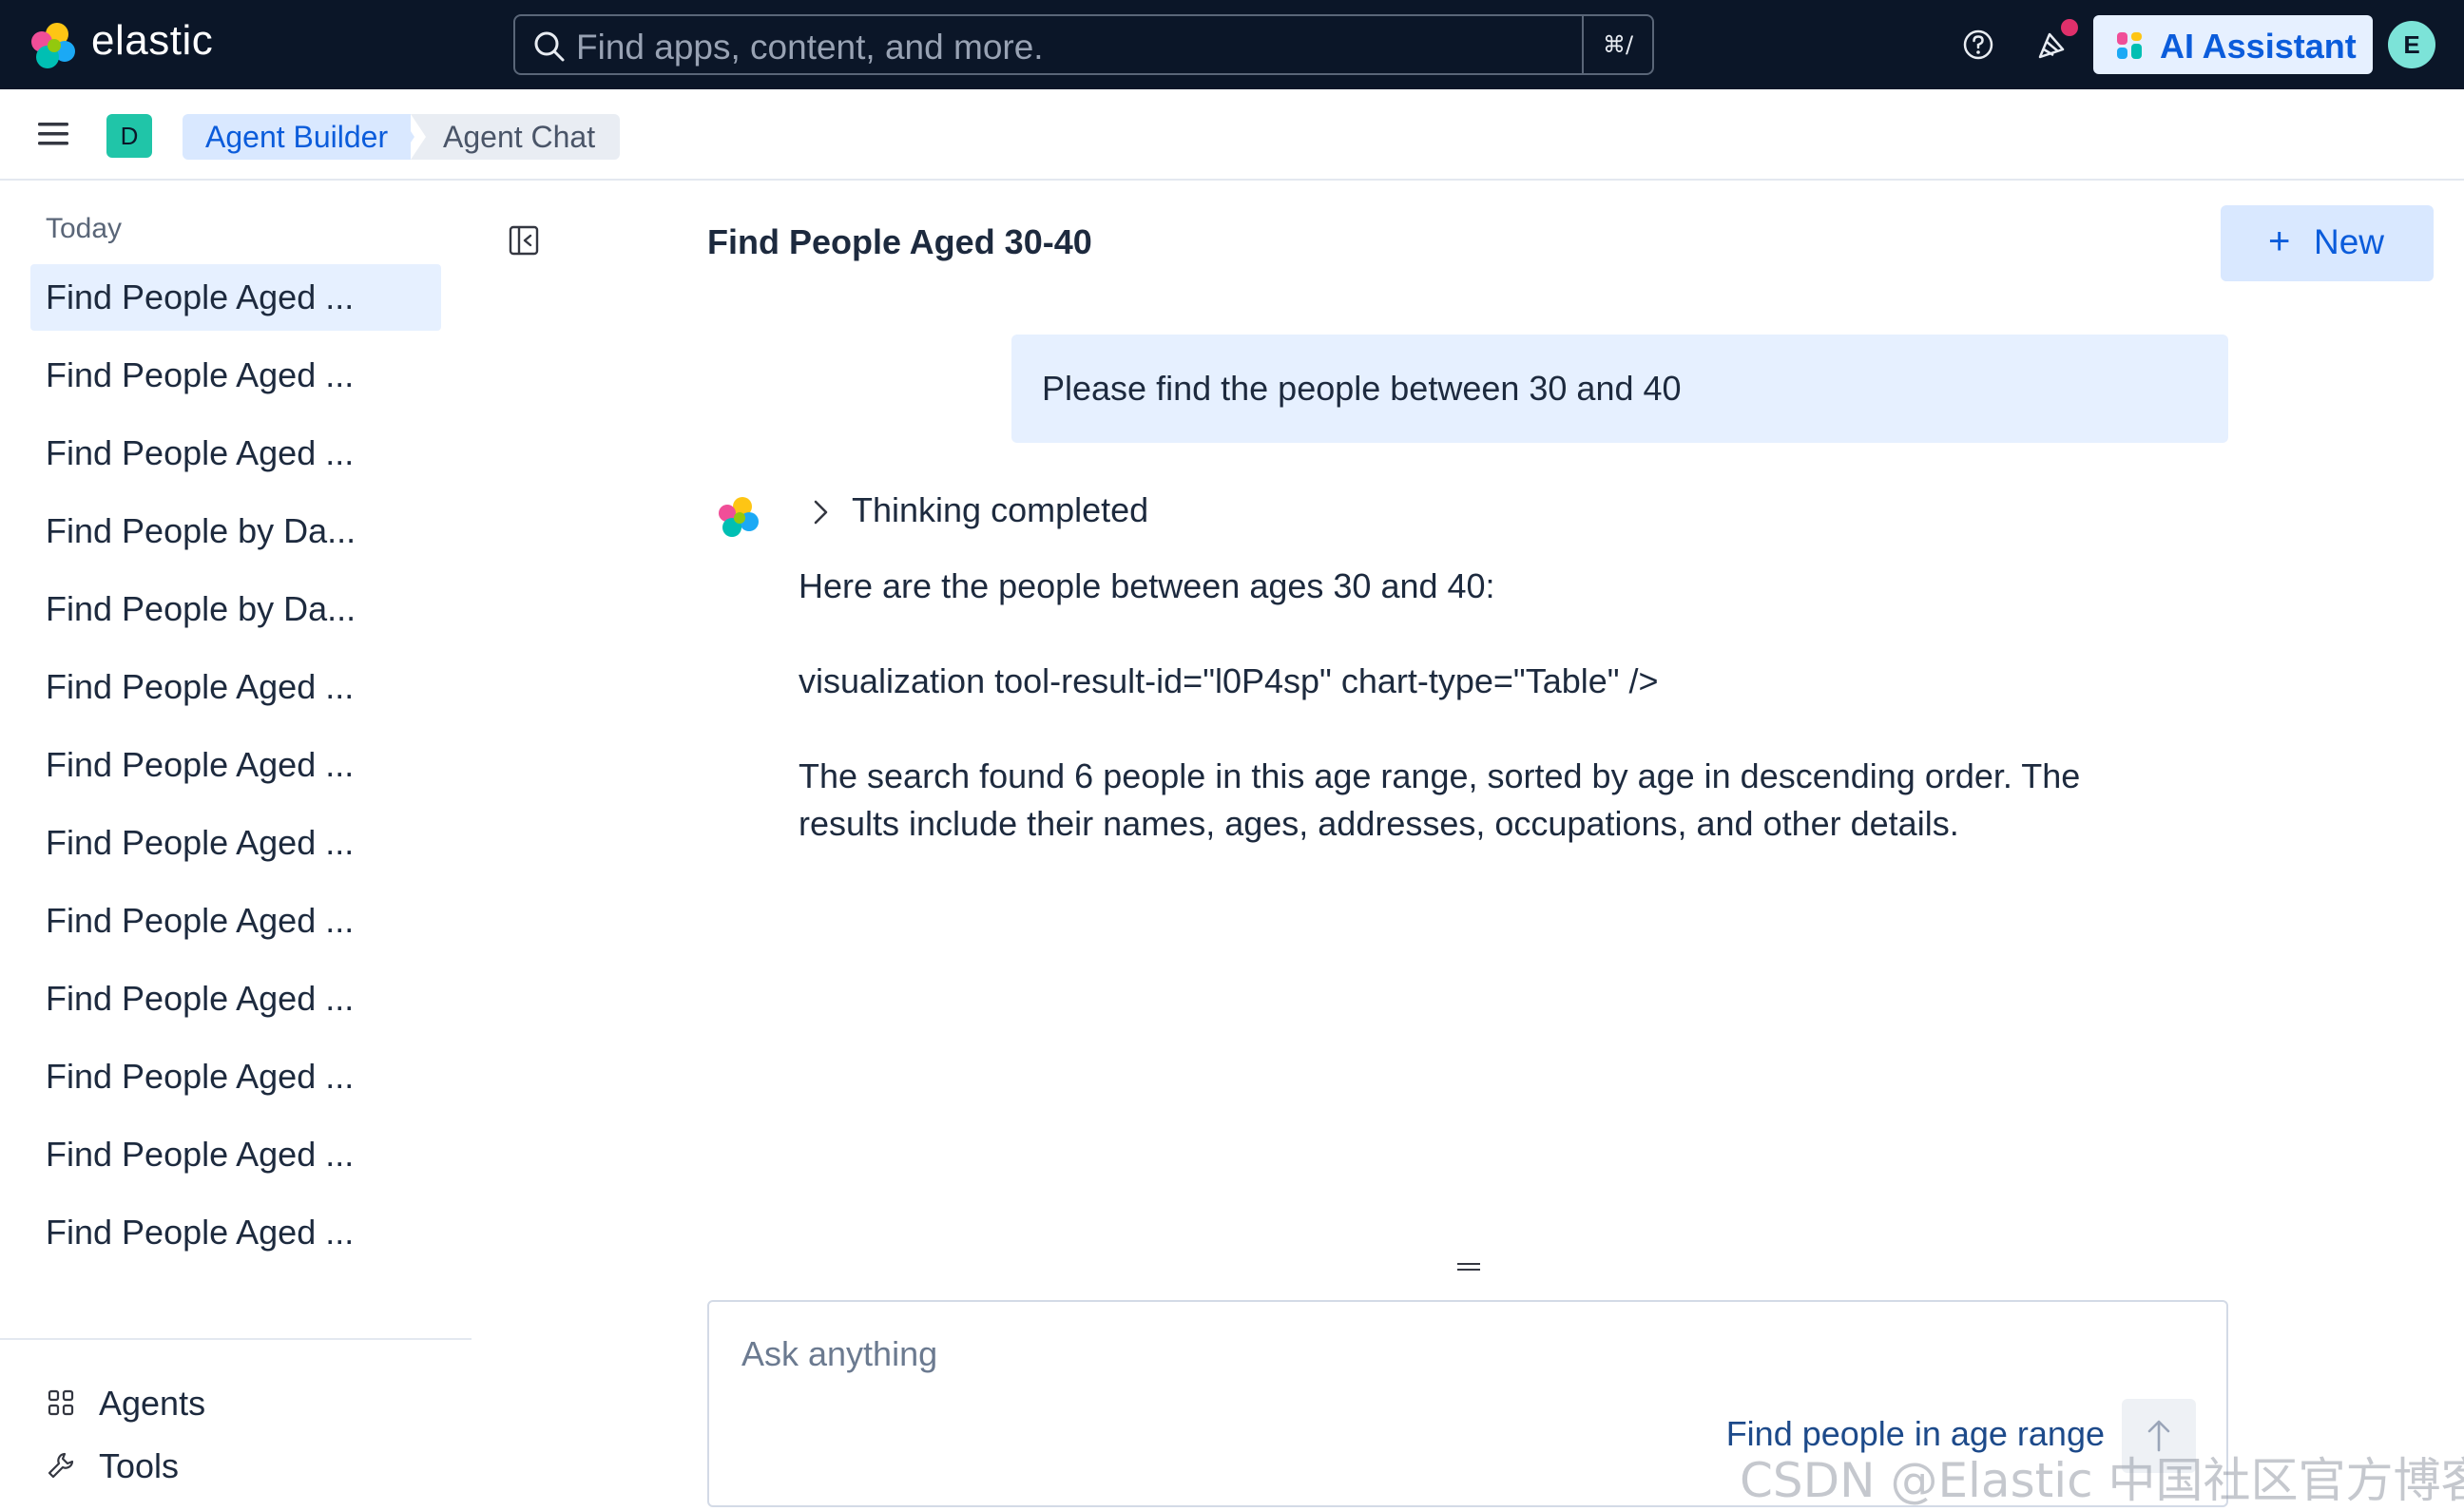  Describe the element at coordinates (139, 1465) in the screenshot. I see `sidebar-link-label: Tools` at that location.